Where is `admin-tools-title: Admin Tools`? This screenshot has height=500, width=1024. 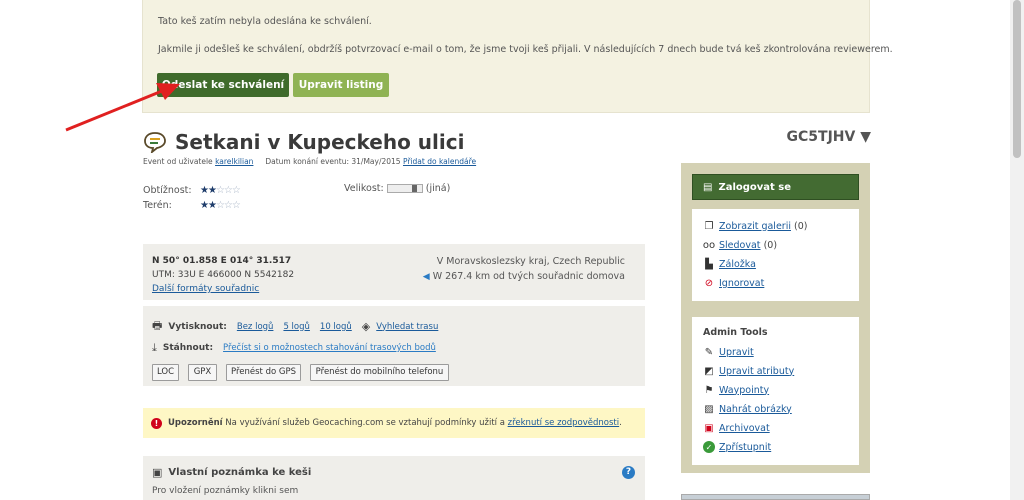 admin-tools-title: Admin Tools is located at coordinates (735, 332).